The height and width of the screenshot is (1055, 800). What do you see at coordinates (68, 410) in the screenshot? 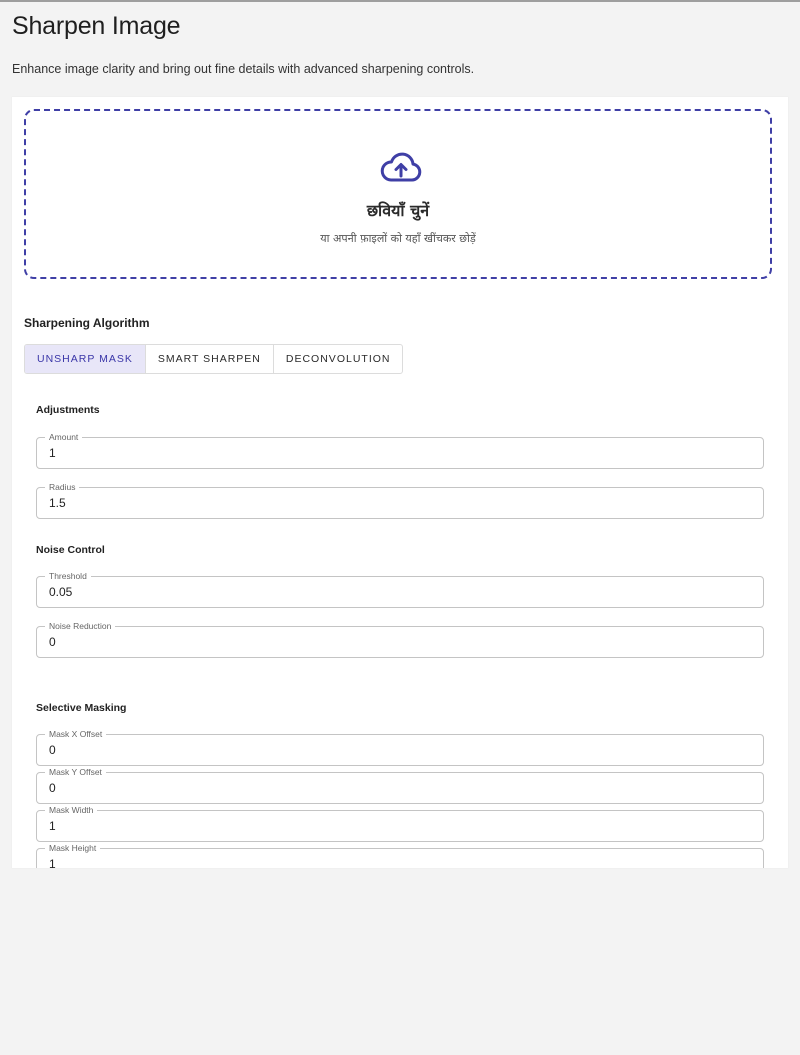
I see `adjustments-label: Adjustments` at bounding box center [68, 410].